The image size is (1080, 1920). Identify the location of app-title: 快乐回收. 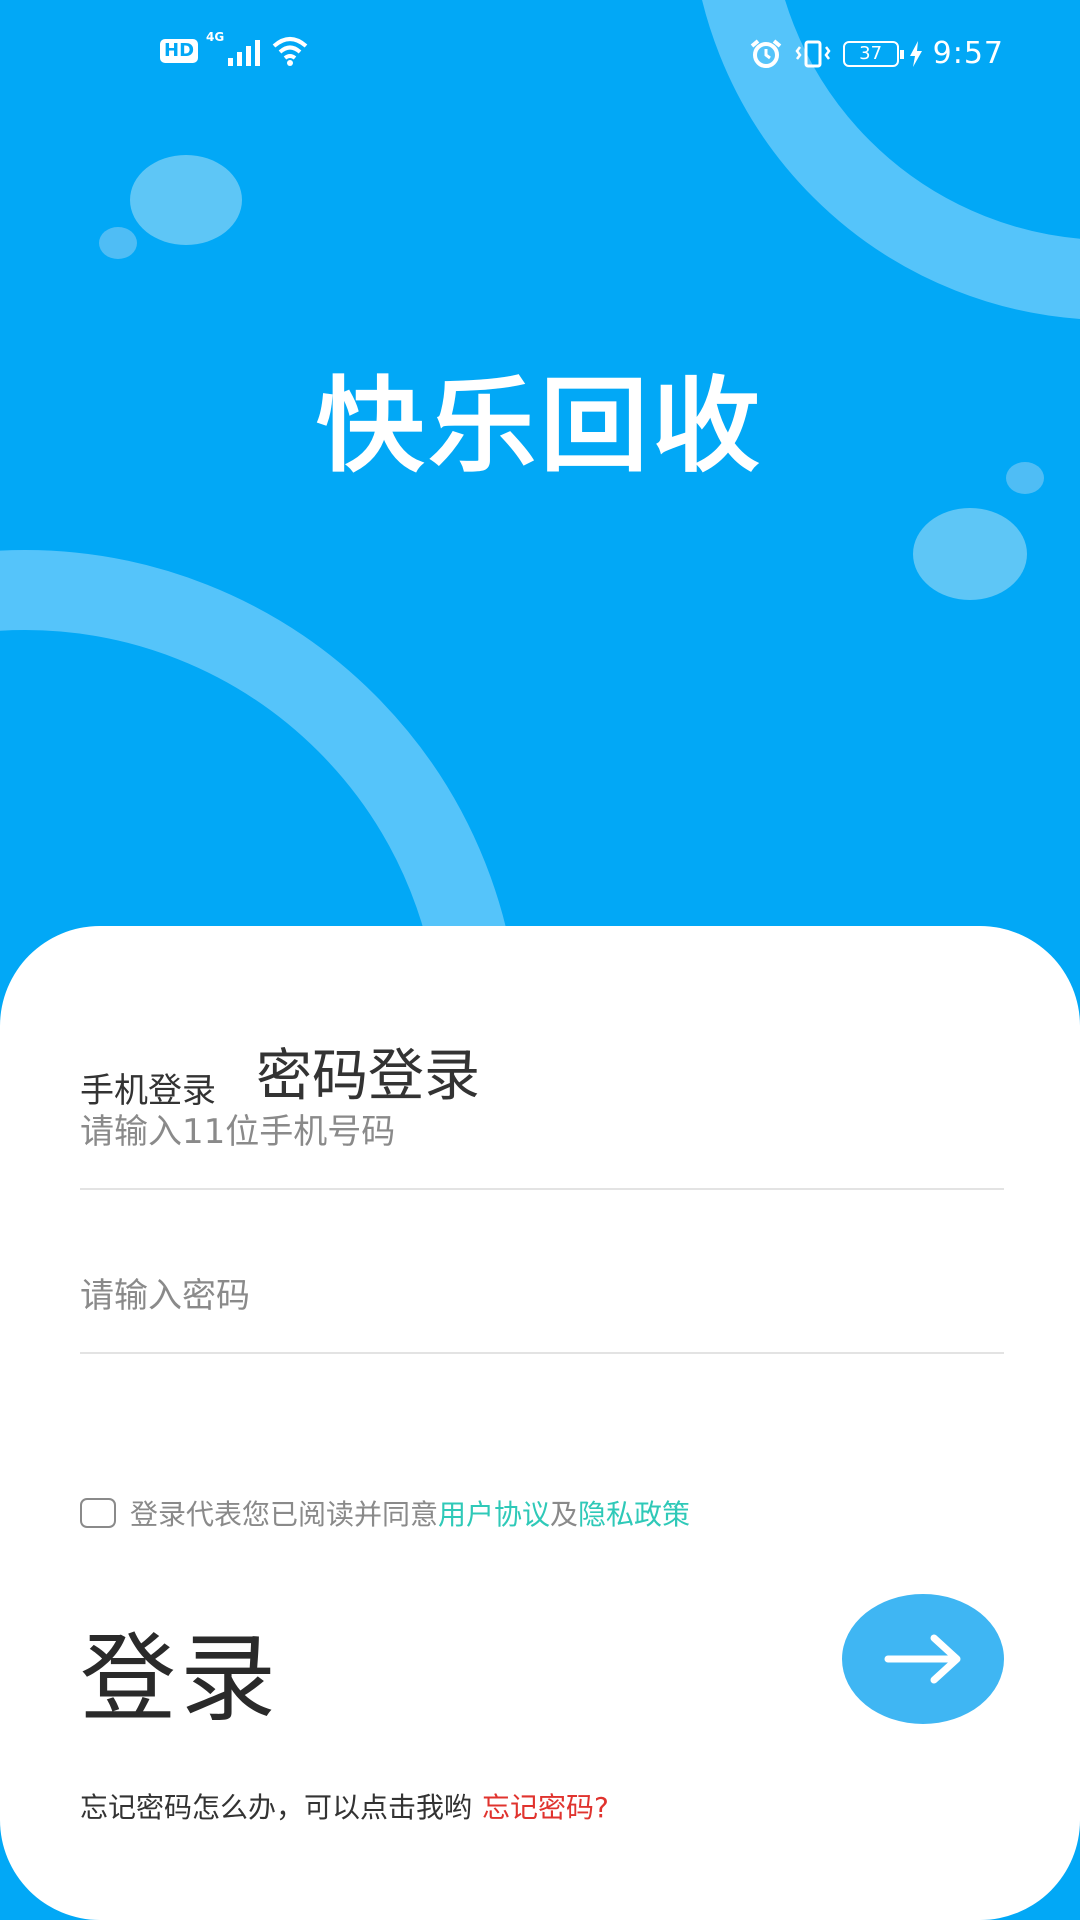
(539, 427).